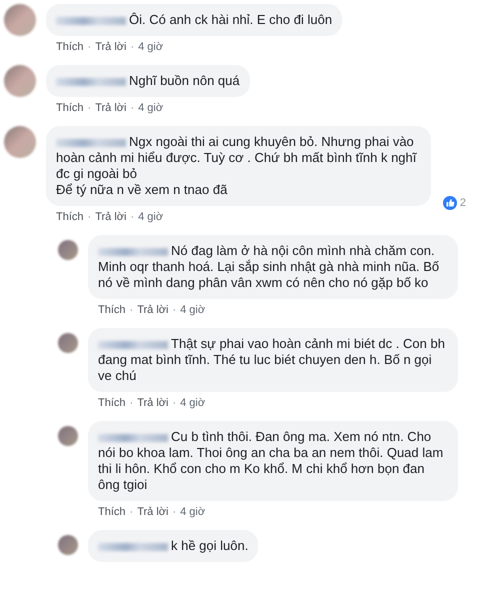 This screenshot has width=500, height=589. I want to click on comment-text: k hề gọi luôn., so click(173, 546).